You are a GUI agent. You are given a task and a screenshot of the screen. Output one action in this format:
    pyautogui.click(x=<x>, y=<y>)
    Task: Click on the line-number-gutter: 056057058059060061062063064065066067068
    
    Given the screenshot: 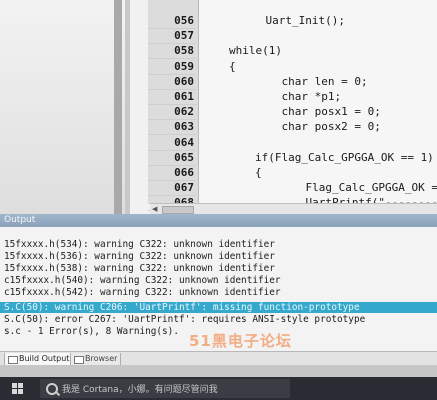 What is the action you would take?
    pyautogui.click(x=173, y=106)
    